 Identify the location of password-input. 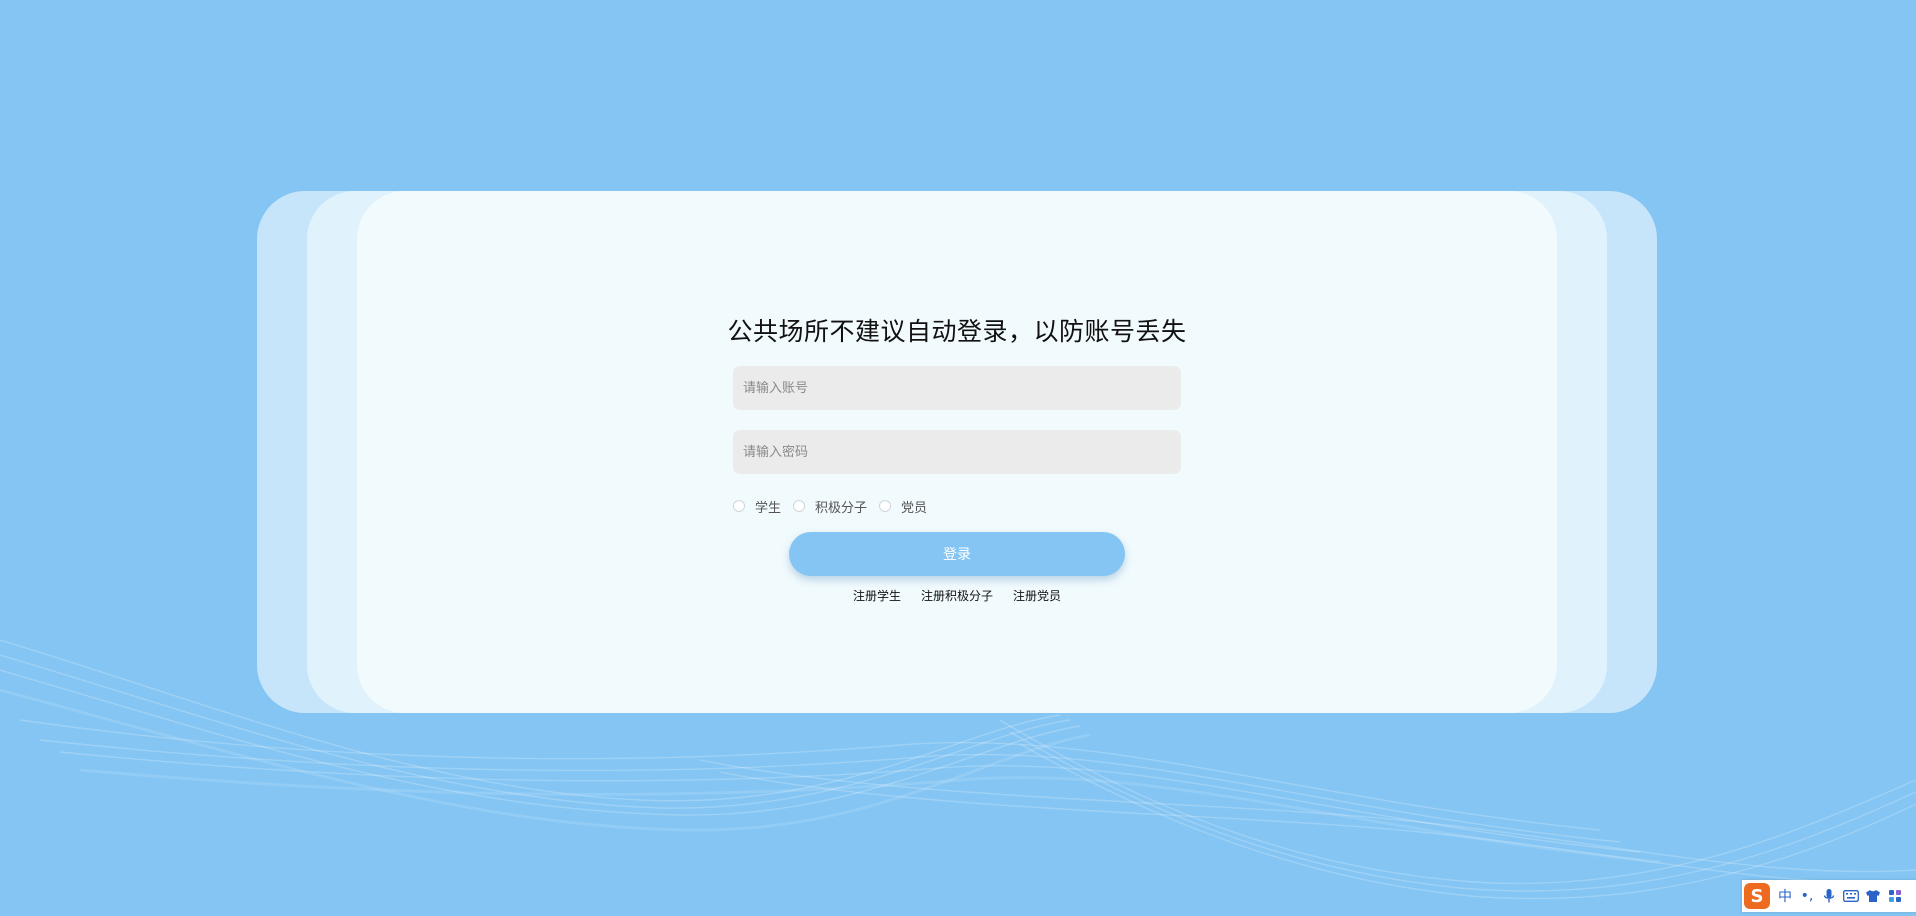
(957, 452).